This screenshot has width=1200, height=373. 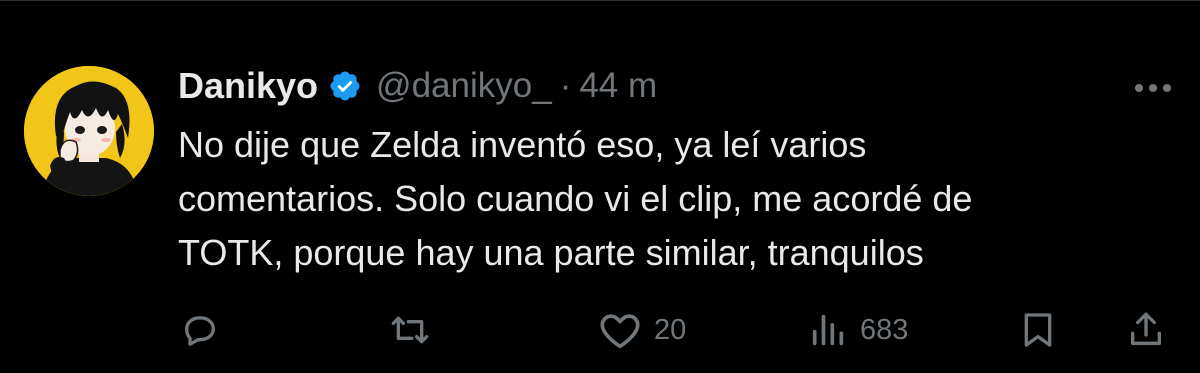 I want to click on more-dots-icon, so click(x=1153, y=88).